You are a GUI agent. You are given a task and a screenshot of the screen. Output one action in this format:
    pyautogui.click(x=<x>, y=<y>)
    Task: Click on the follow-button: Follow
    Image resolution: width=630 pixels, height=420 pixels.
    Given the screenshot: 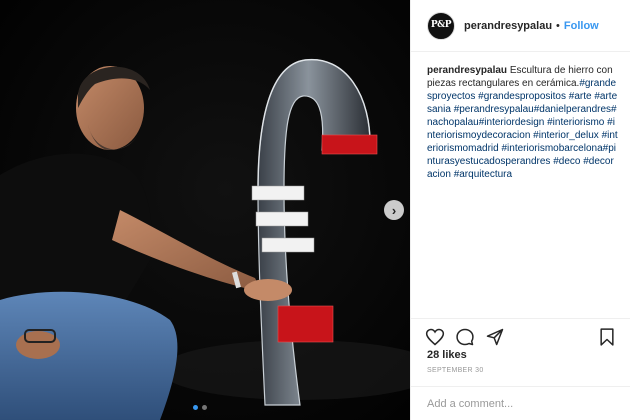 What is the action you would take?
    pyautogui.click(x=581, y=26)
    